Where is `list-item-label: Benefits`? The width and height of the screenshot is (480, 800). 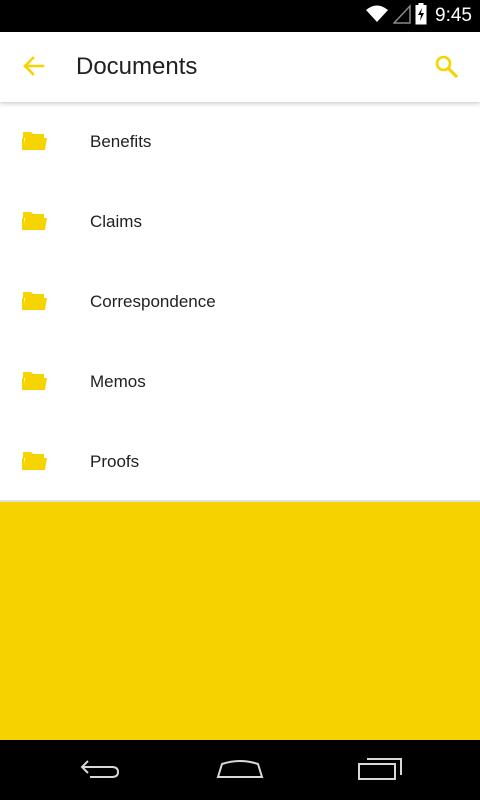 list-item-label: Benefits is located at coordinates (121, 141).